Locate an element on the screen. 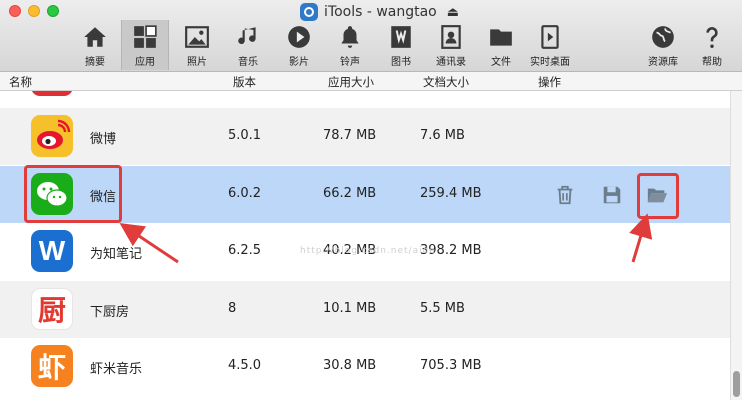 The width and height of the screenshot is (742, 400). toolbar-apps: 应用 is located at coordinates (145, 45).